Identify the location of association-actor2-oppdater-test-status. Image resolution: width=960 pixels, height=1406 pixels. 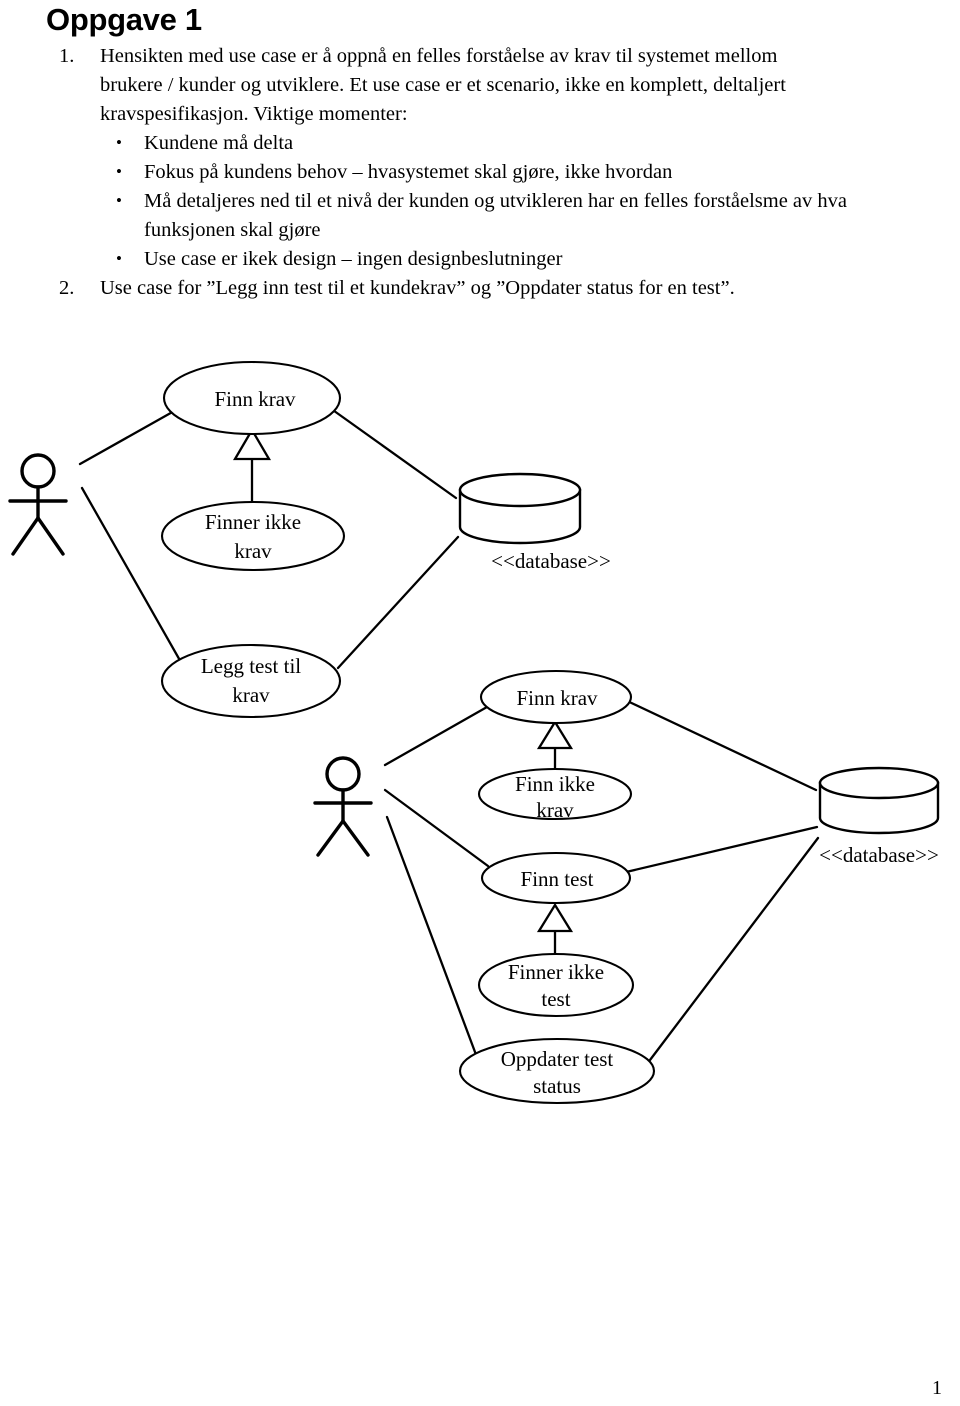
(432, 938).